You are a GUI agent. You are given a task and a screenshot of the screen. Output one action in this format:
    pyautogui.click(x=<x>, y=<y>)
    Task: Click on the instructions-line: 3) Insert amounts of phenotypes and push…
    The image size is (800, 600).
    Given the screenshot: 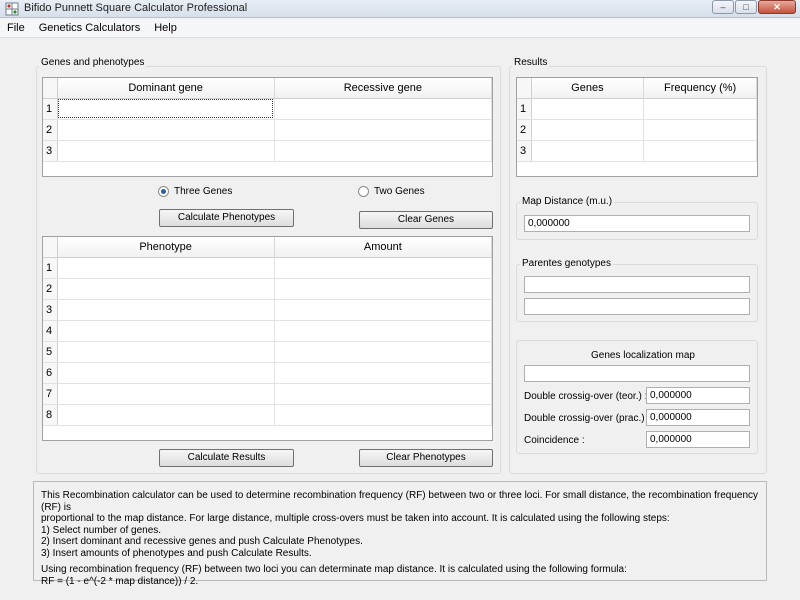 What is the action you would take?
    pyautogui.click(x=176, y=553)
    